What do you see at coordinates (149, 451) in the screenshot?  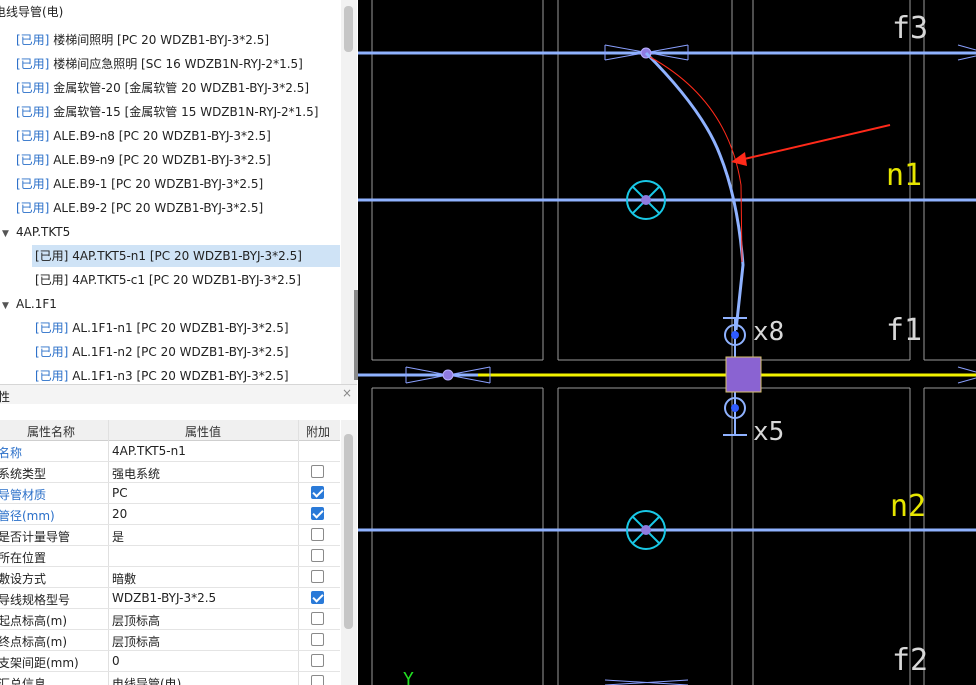 I see `property-value: 4AP.TKT5-n1` at bounding box center [149, 451].